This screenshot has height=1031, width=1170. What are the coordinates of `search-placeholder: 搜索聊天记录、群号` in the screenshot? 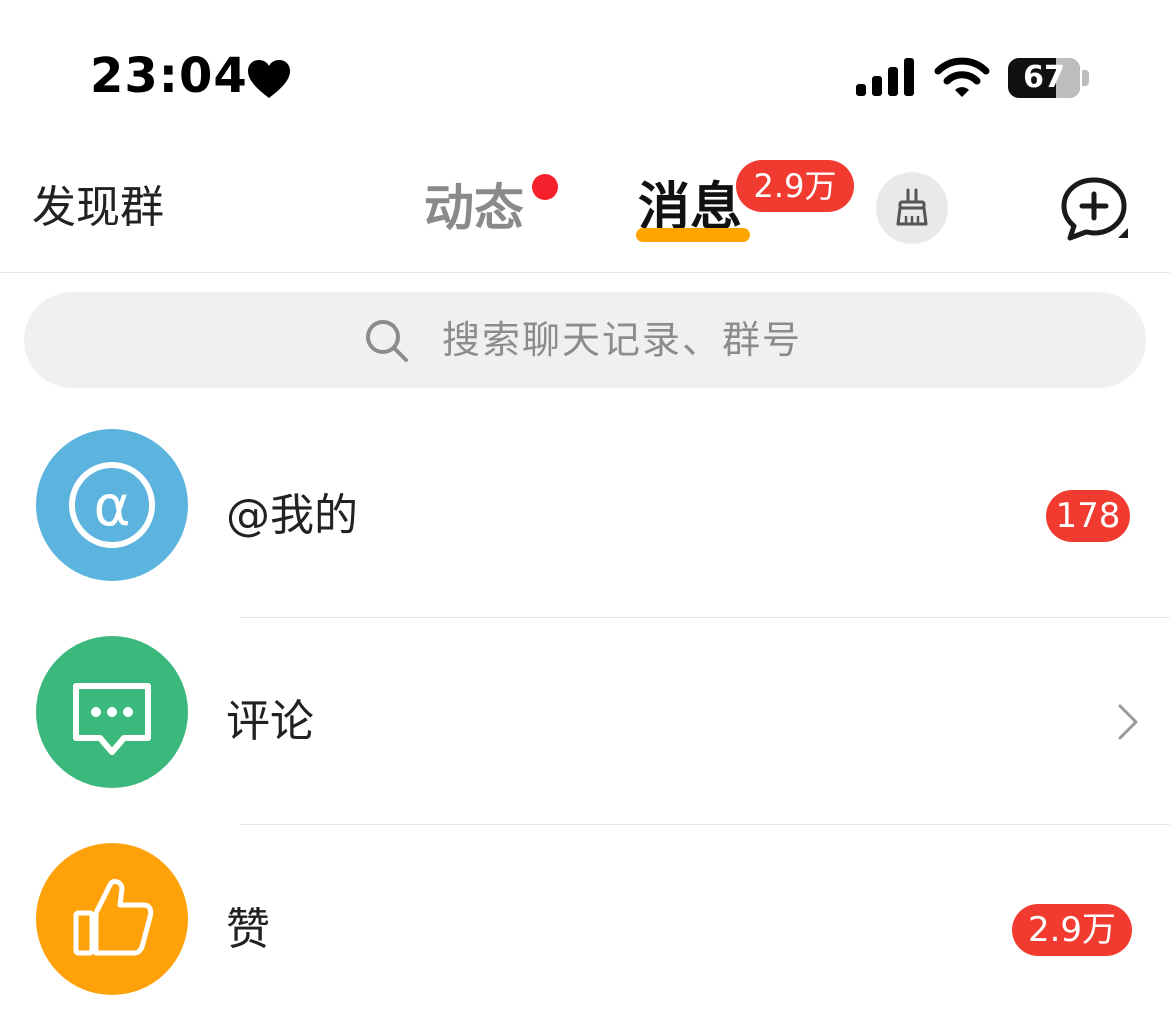 It's located at (622, 340).